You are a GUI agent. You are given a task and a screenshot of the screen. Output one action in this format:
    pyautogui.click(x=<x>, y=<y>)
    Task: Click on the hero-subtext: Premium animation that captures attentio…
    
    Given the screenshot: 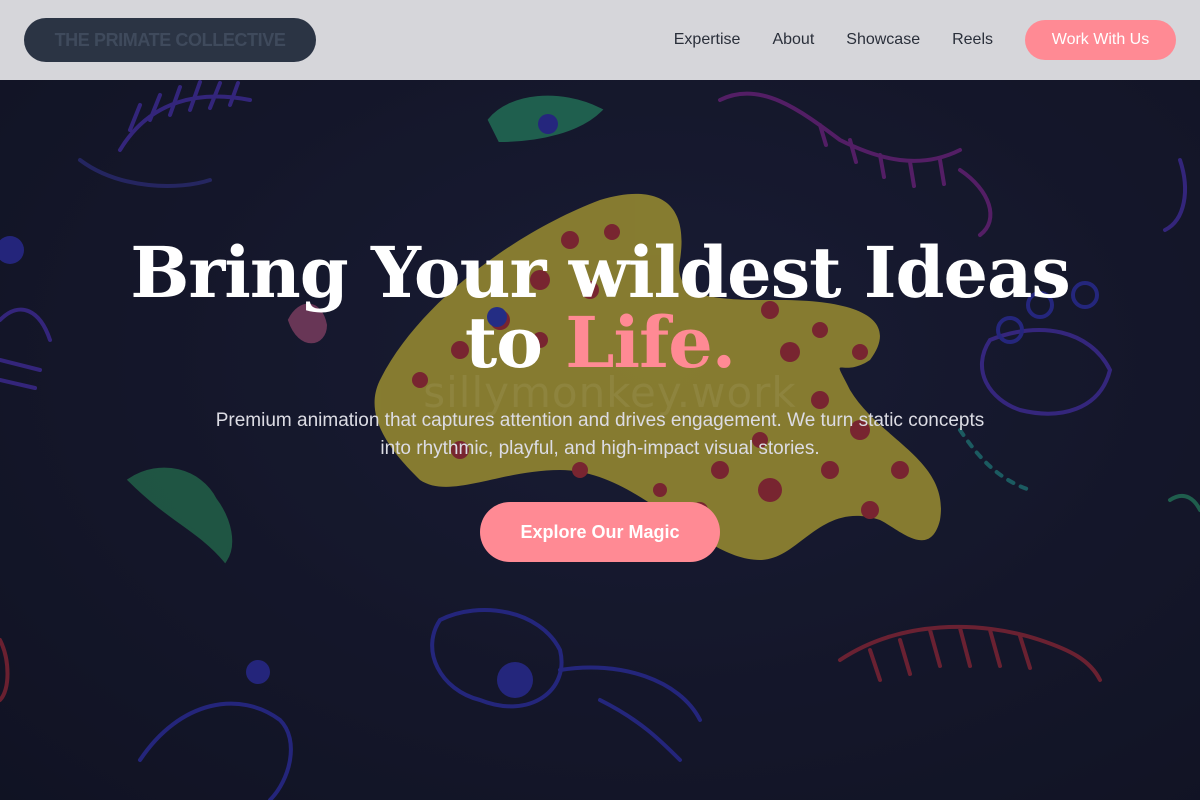 What is the action you would take?
    pyautogui.click(x=600, y=434)
    